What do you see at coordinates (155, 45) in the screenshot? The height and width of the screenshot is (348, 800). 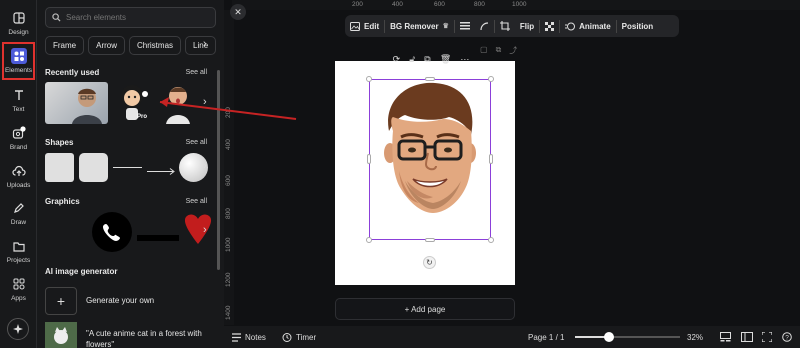 I see `chip-christmas: Christmas` at bounding box center [155, 45].